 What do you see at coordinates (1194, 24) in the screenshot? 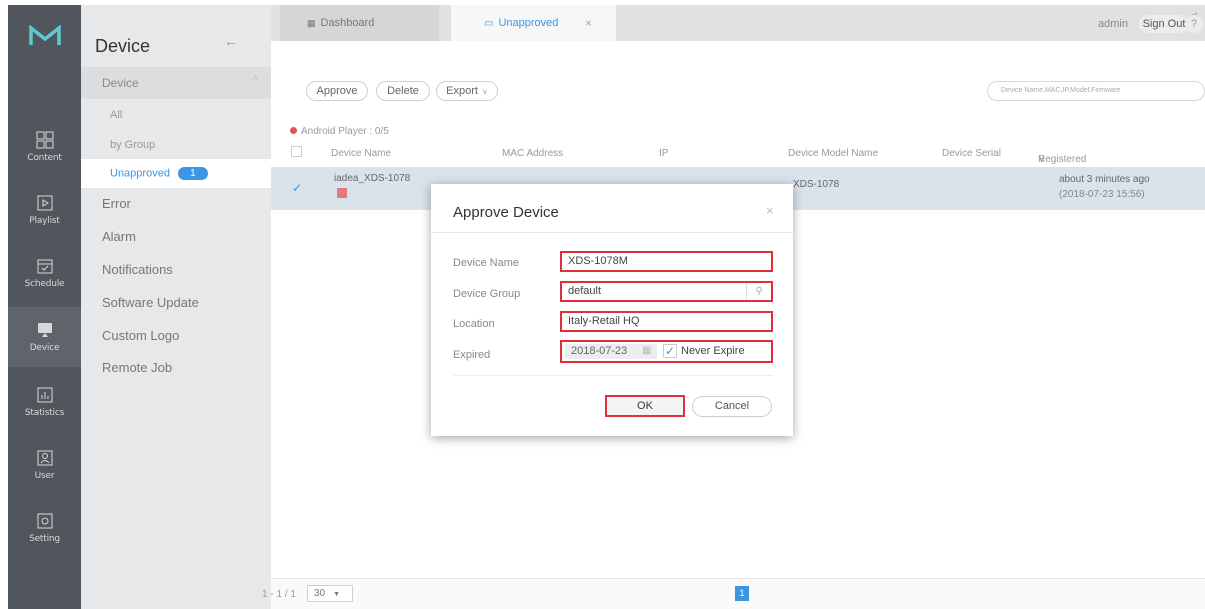
I see `help-icon: ?` at bounding box center [1194, 24].